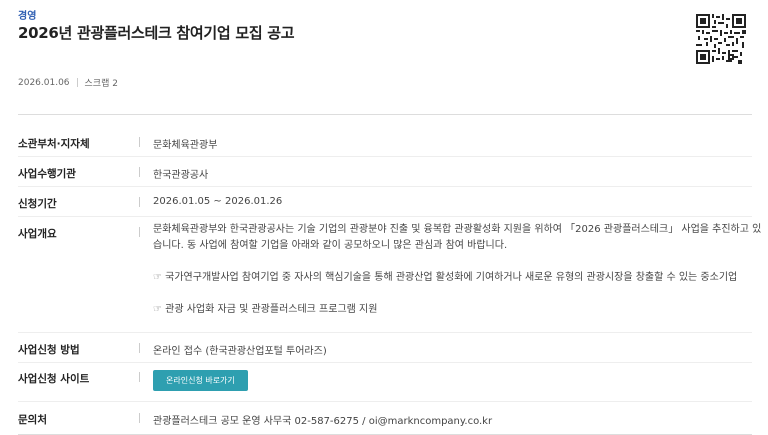 This screenshot has height=435, width=768. Describe the element at coordinates (240, 351) in the screenshot. I see `method-value: 온라인 접수 (한국관광산업포털 투어라즈)` at that location.